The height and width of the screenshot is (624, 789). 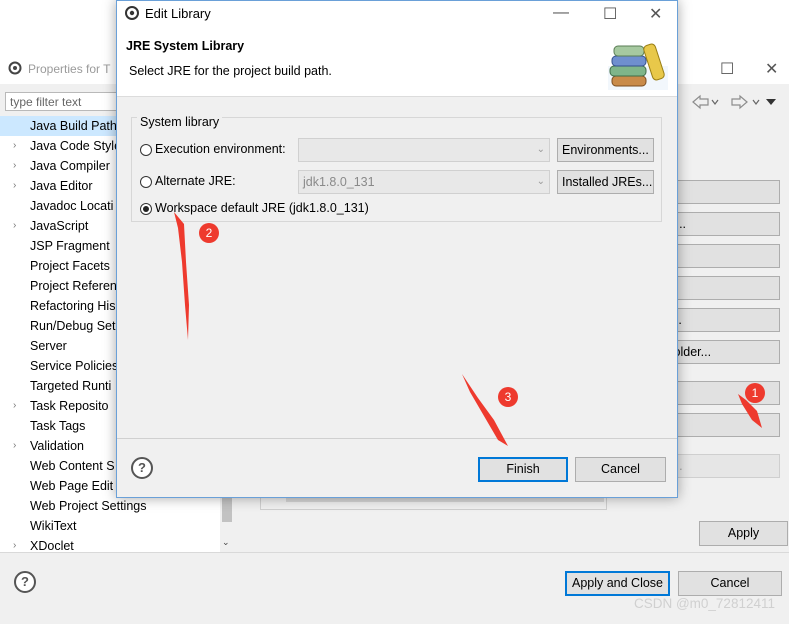 I want to click on tree-item-label: Web Project Settings, so click(x=88, y=506).